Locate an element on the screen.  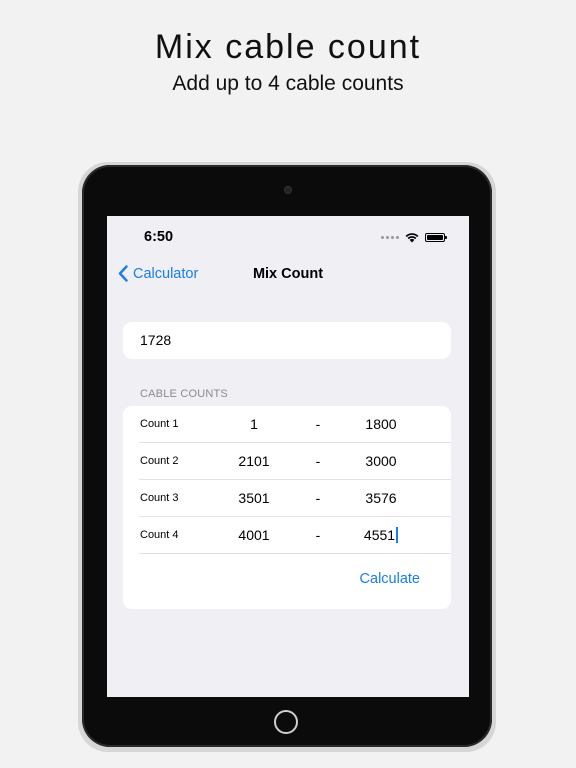
count-to-field: 3576 is located at coordinates (381, 498).